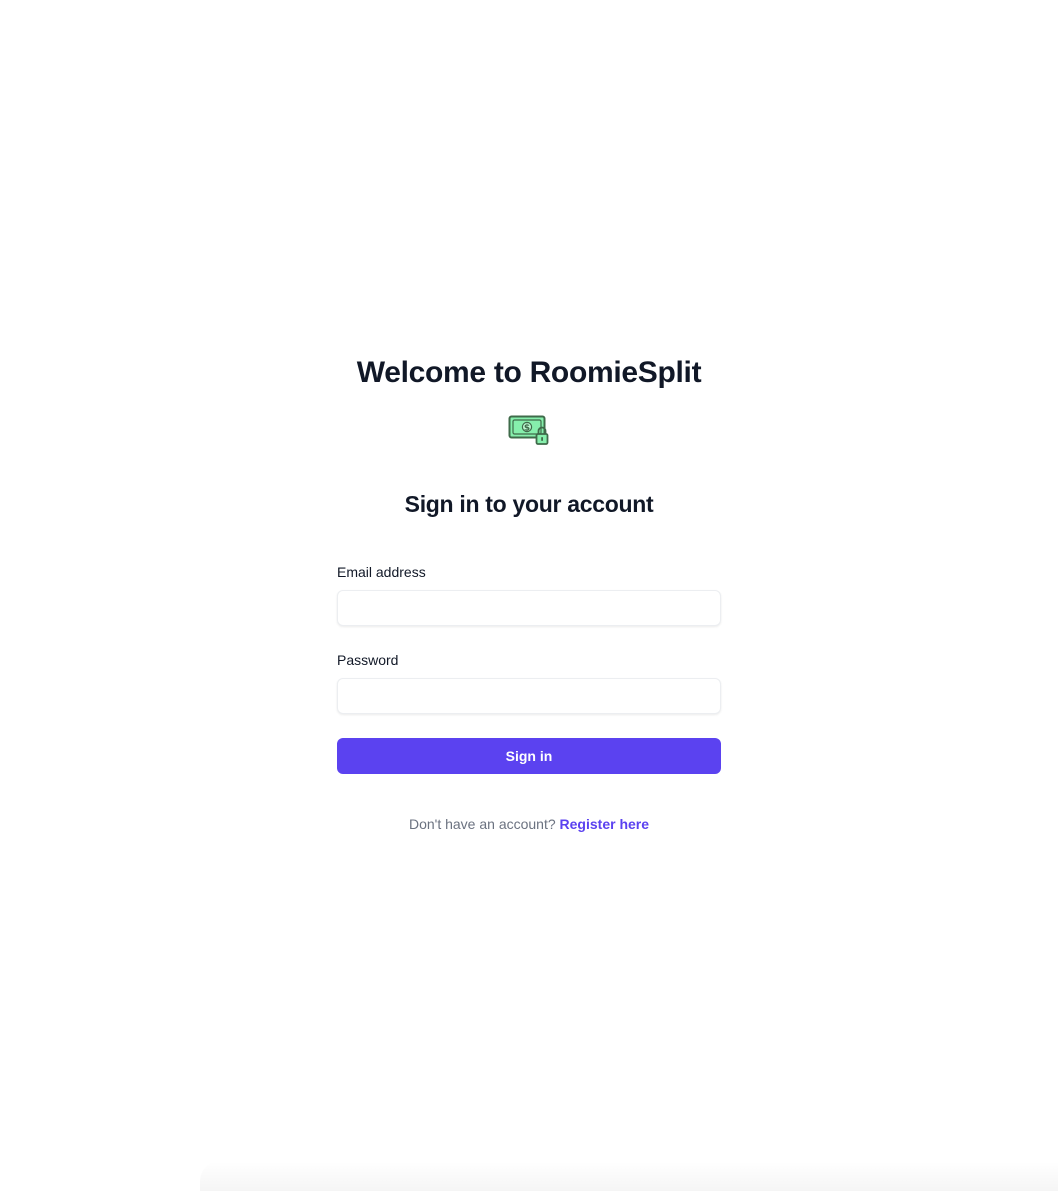 The width and height of the screenshot is (1058, 1191). Describe the element at coordinates (381, 572) in the screenshot. I see `email-label: Email address` at that location.